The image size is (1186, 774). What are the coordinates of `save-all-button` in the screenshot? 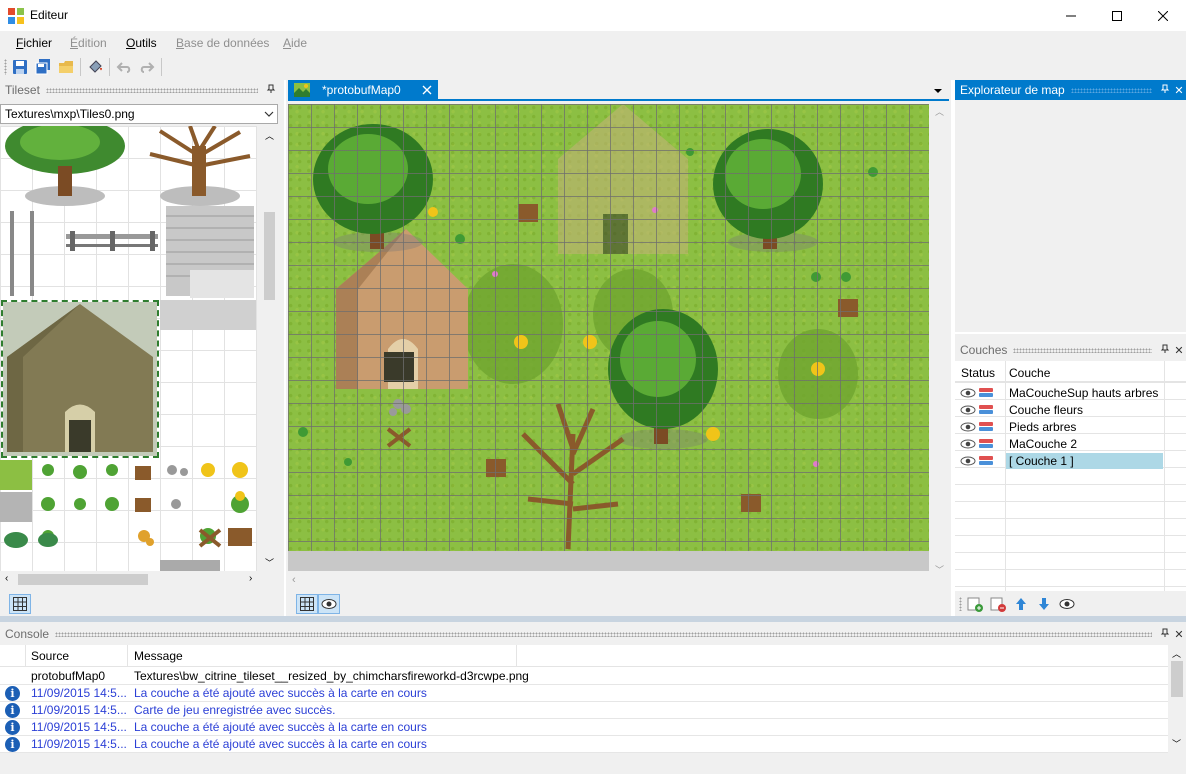 It's located at (43, 67).